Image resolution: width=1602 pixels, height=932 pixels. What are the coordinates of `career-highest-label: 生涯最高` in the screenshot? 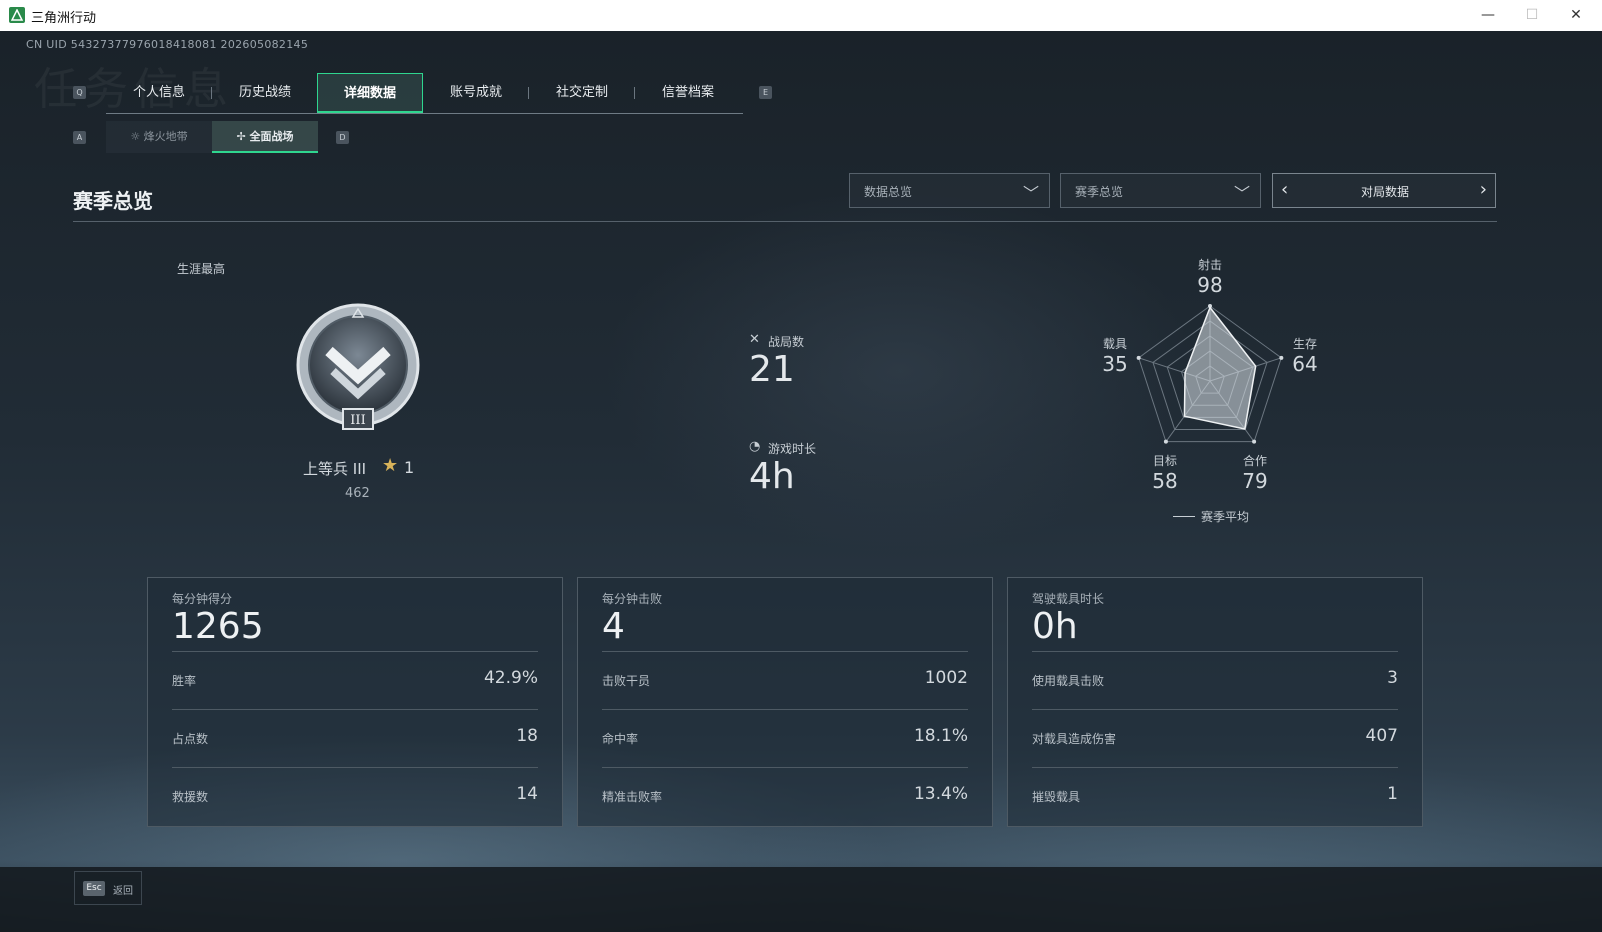 It's located at (201, 269).